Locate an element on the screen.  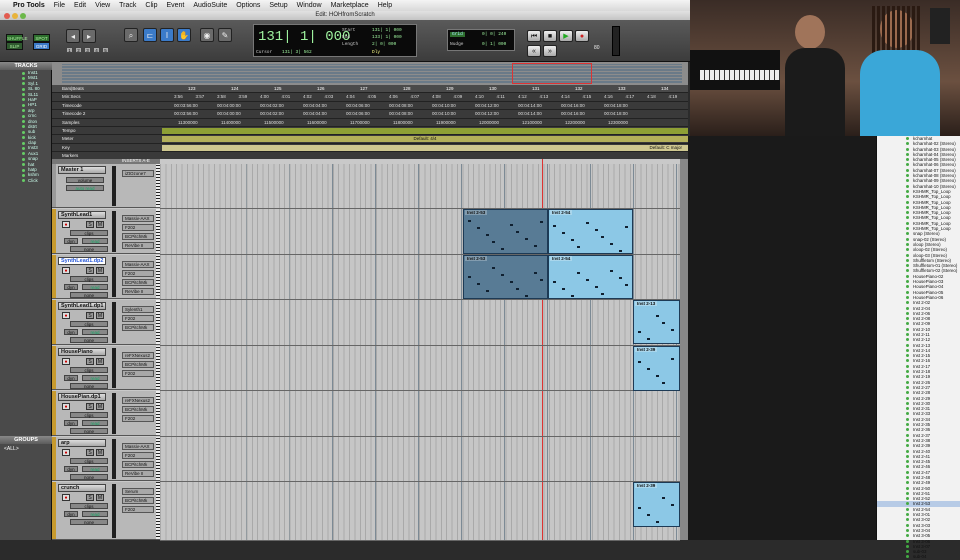
nudge-value: 0| 1| 000 is located at coordinates (494, 44).